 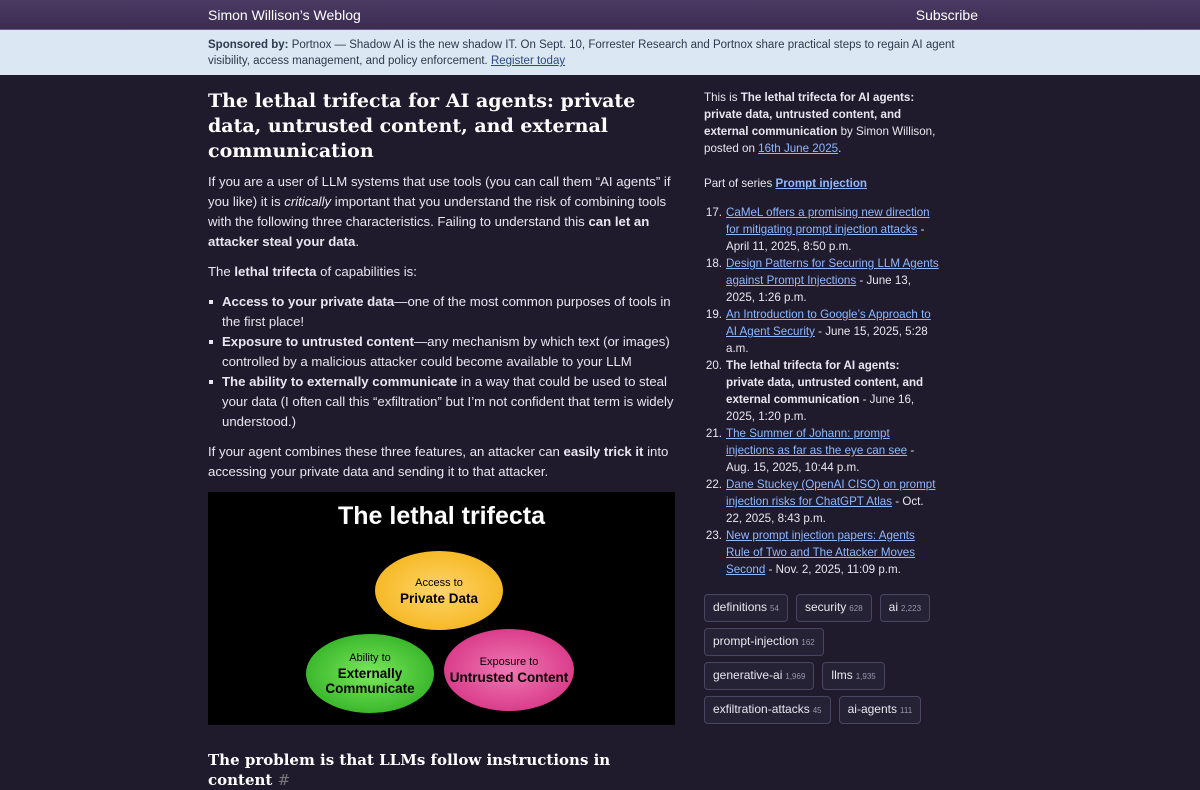 I want to click on text: This is, so click(x=722, y=97).